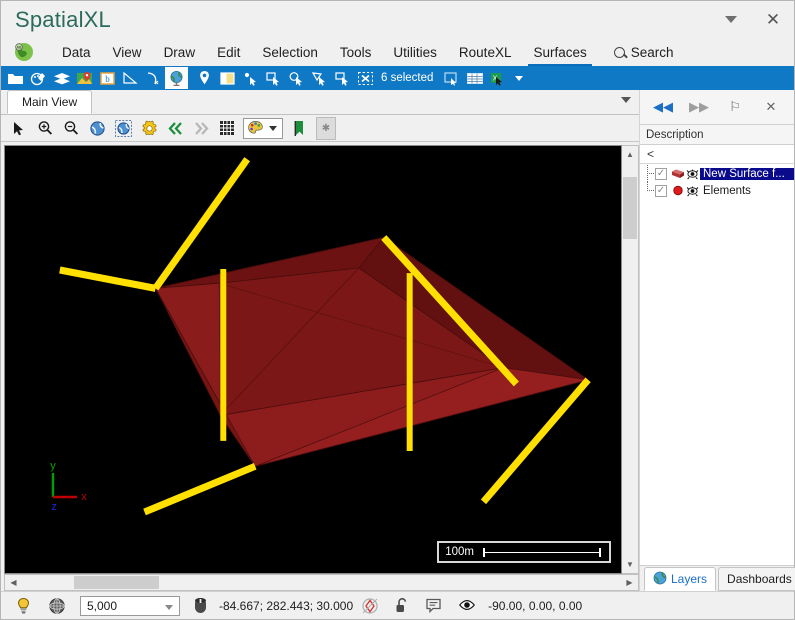  I want to click on scroll-left-icon: ◀, so click(13, 582).